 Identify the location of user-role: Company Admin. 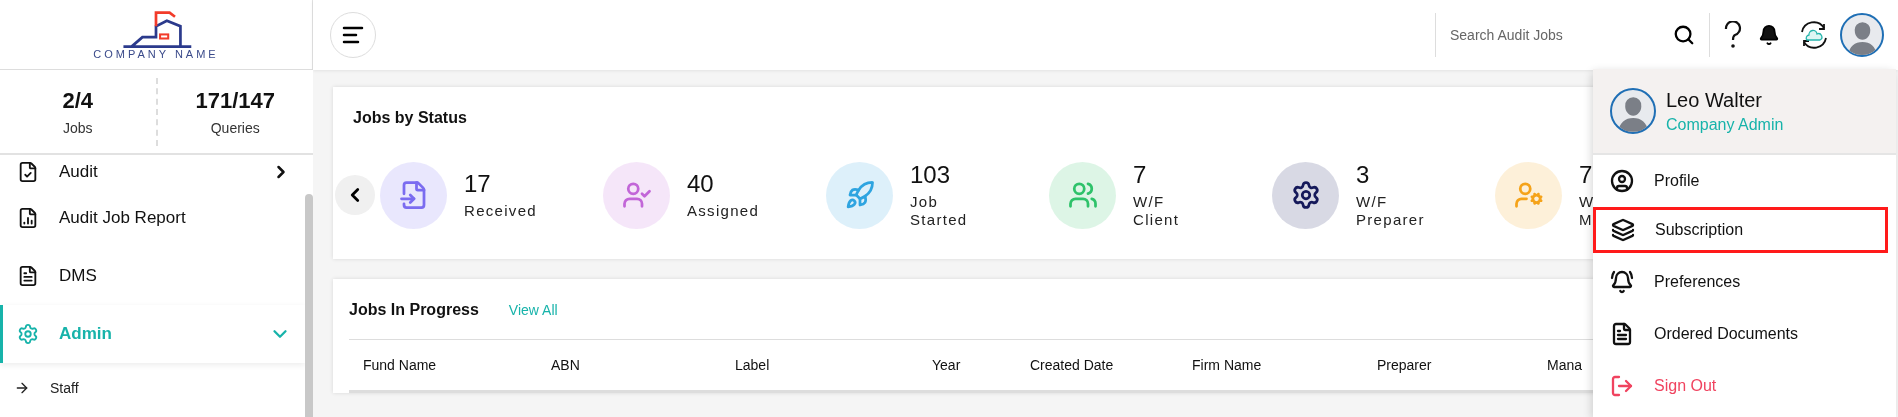
(1725, 124).